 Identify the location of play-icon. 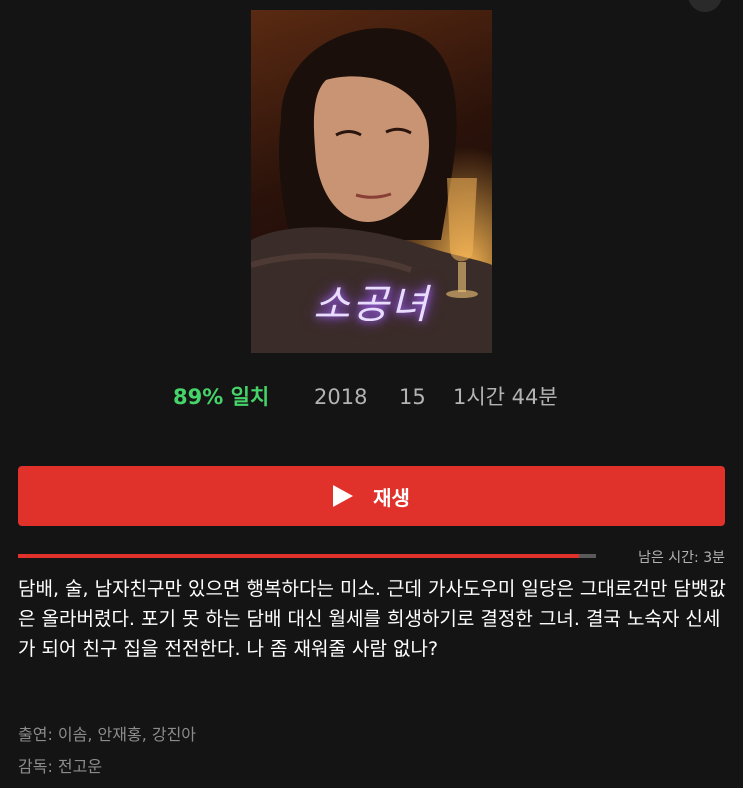
(343, 496).